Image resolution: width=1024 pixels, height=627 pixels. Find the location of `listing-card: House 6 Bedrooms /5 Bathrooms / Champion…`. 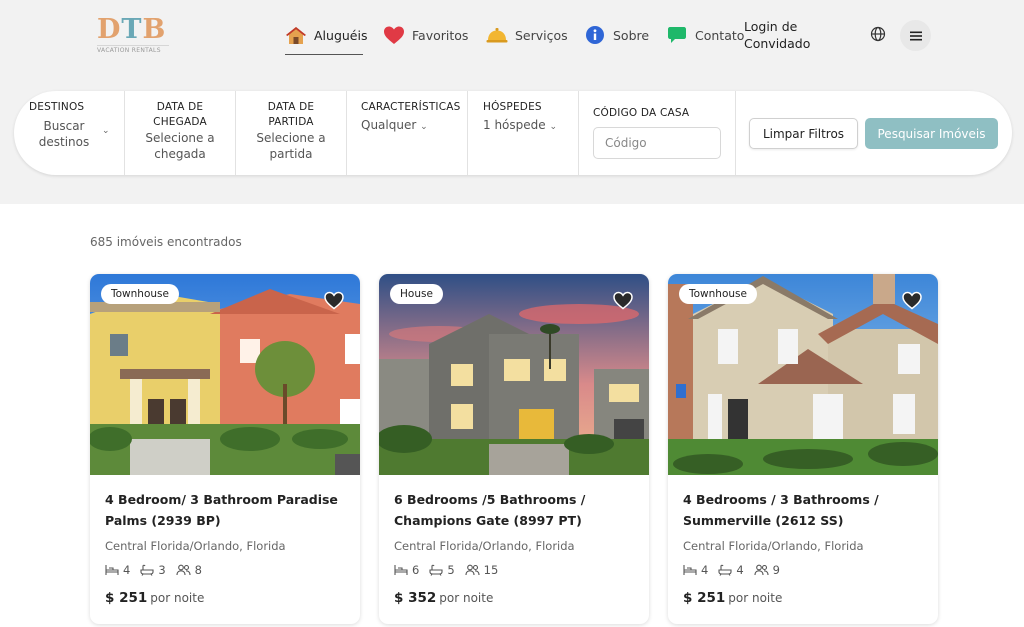

listing-card: House 6 Bedrooms /5 Bathrooms / Champion… is located at coordinates (514, 449).